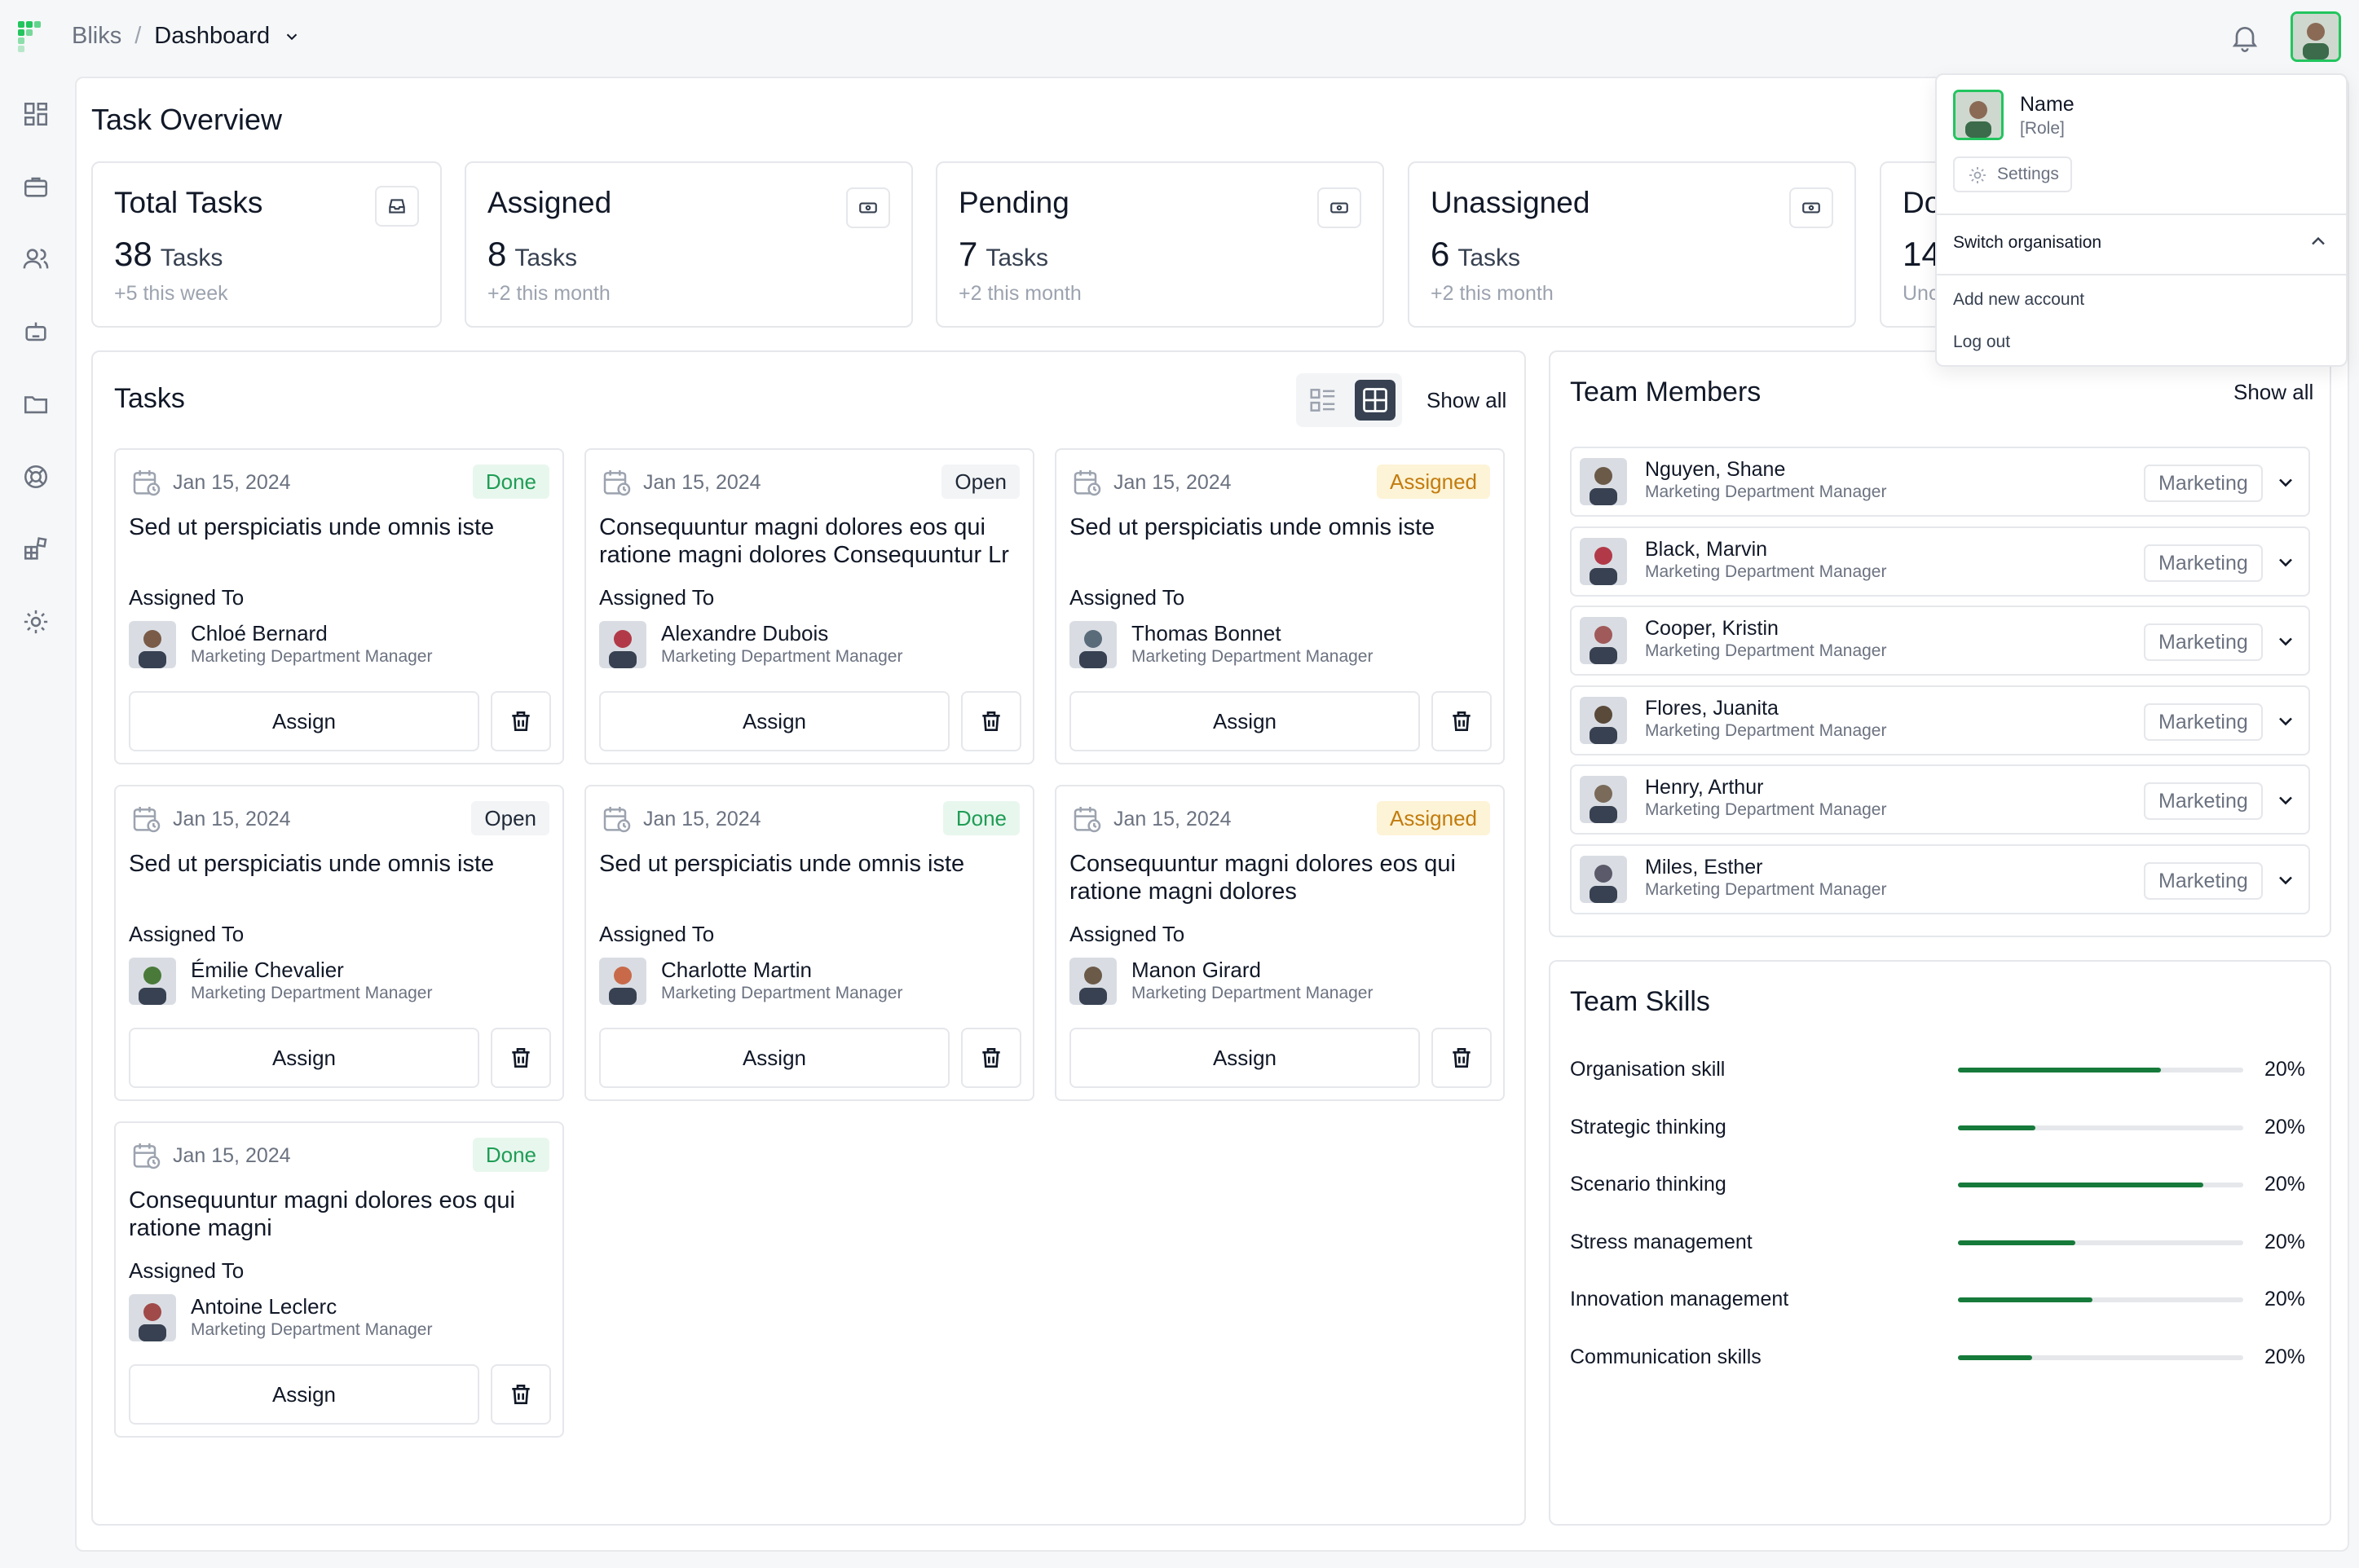  I want to click on top-bar: Bliks / Dashboard, so click(1179, 38).